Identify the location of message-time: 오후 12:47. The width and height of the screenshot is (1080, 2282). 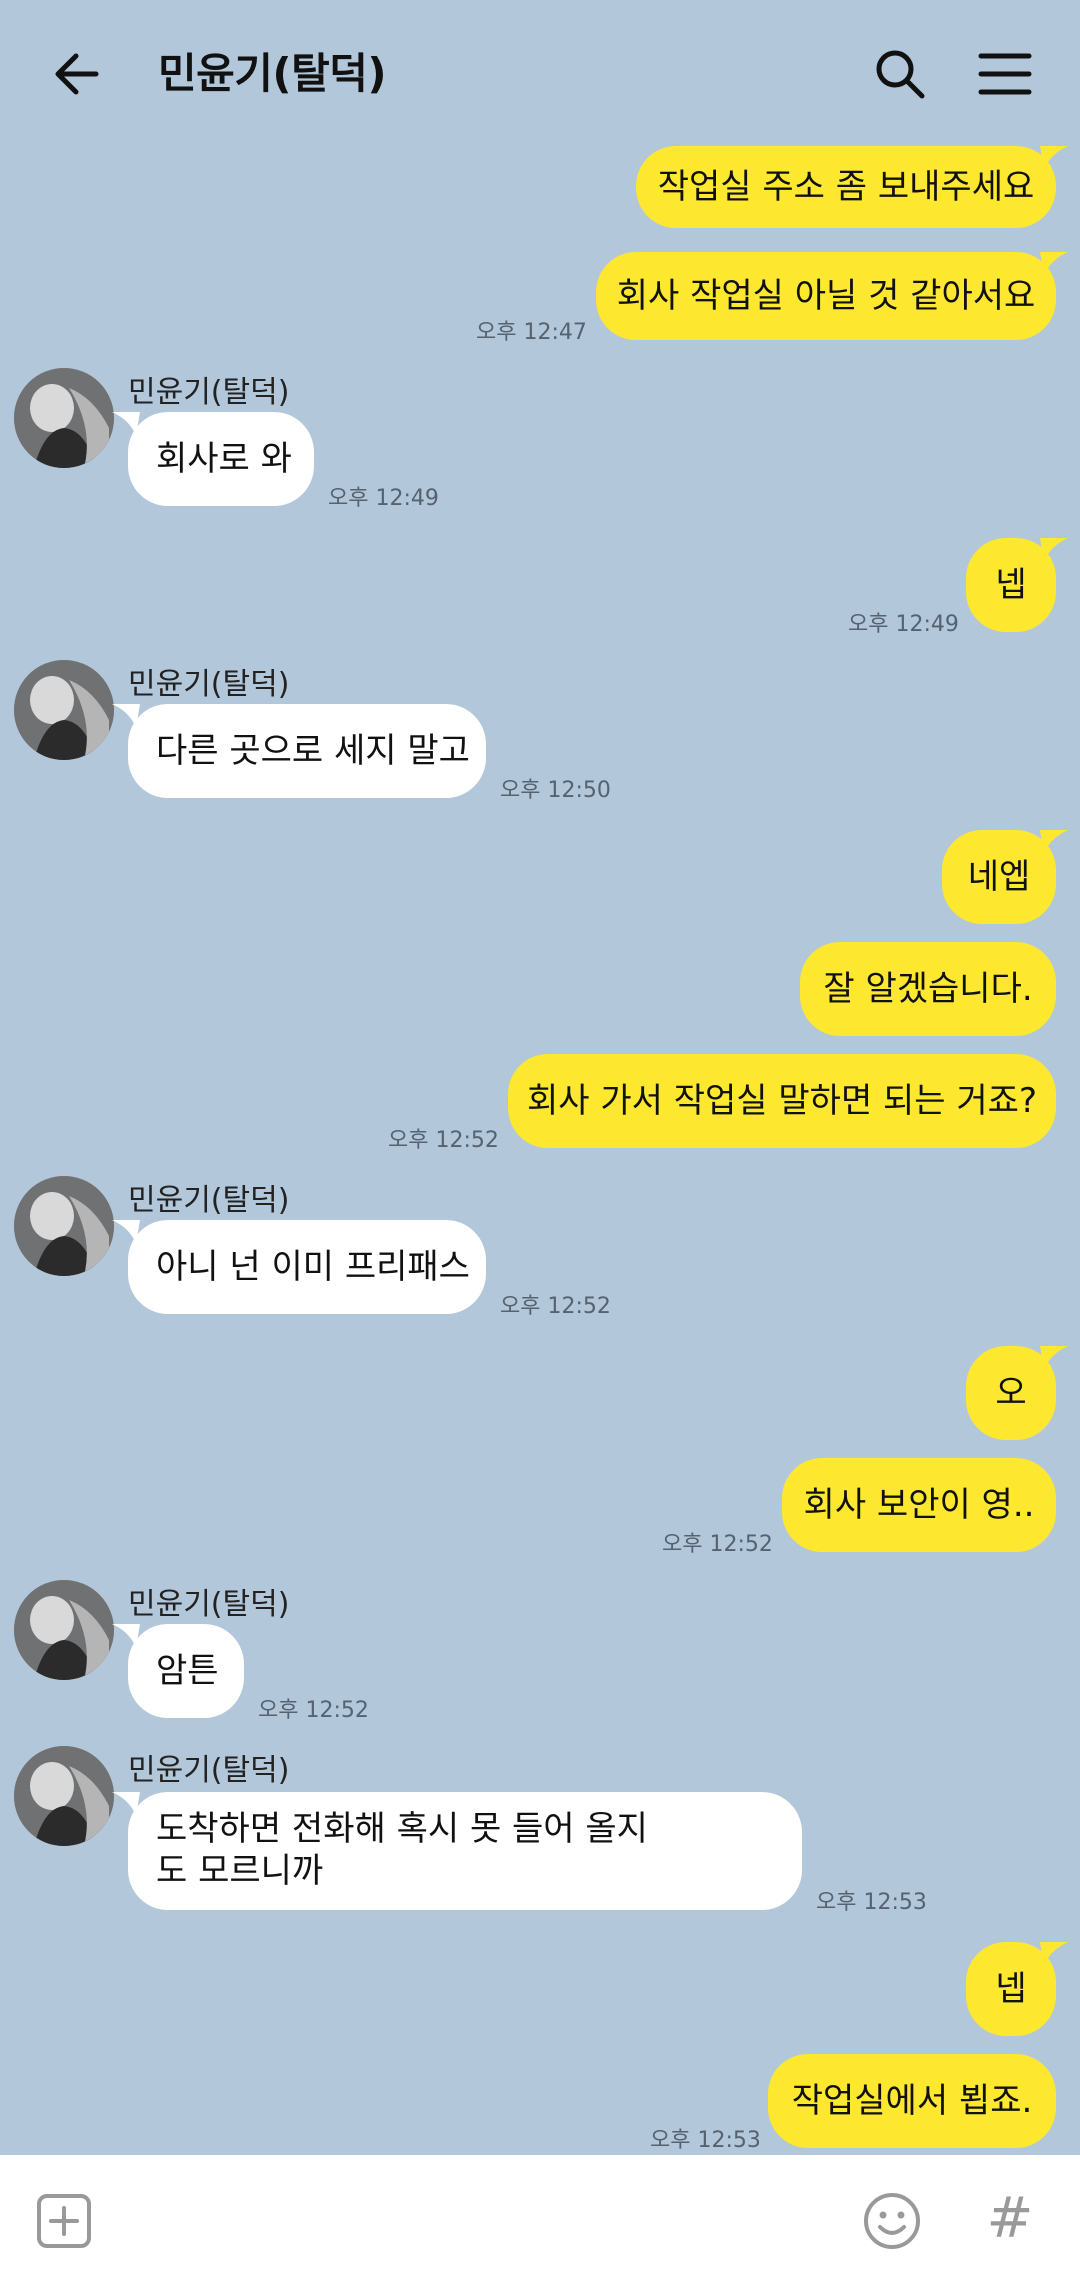
(531, 332).